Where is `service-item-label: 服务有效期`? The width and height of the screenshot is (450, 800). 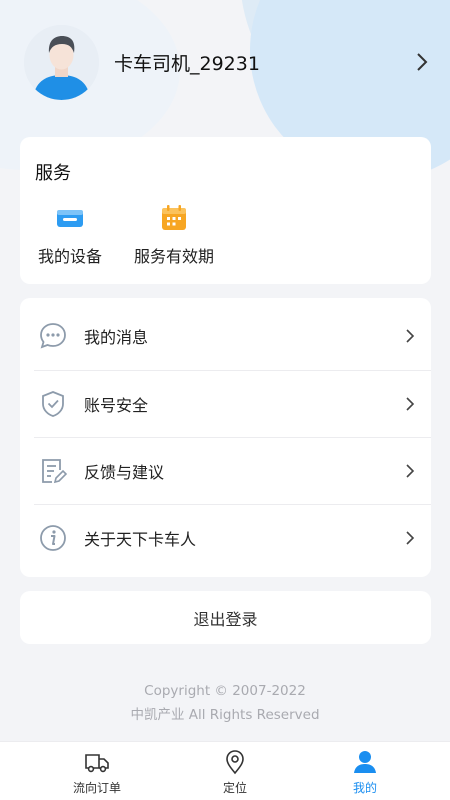
service-item-label: 服务有效期 is located at coordinates (174, 256).